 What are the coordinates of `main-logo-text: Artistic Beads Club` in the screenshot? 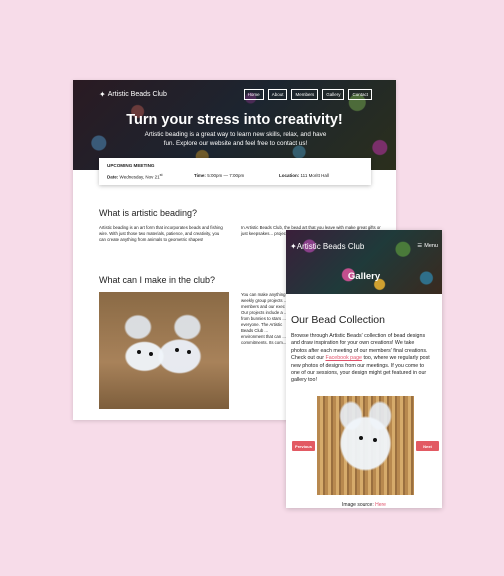 It's located at (137, 94).